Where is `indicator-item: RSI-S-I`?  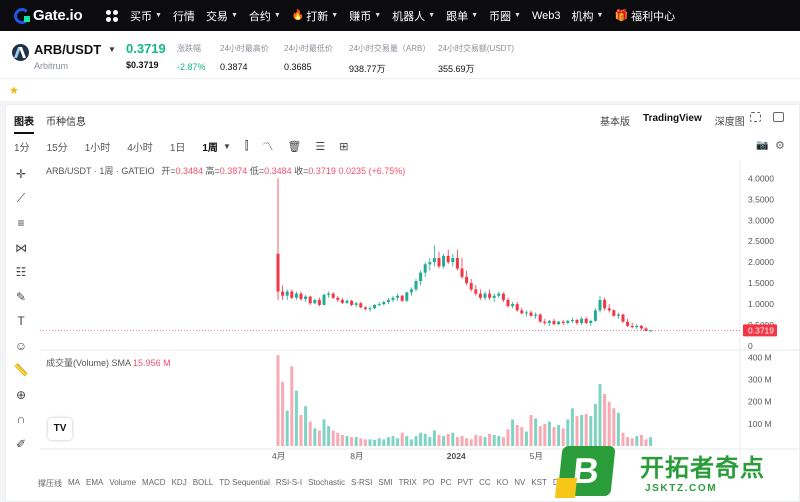
indicator-item: RSI-S-I is located at coordinates (289, 483).